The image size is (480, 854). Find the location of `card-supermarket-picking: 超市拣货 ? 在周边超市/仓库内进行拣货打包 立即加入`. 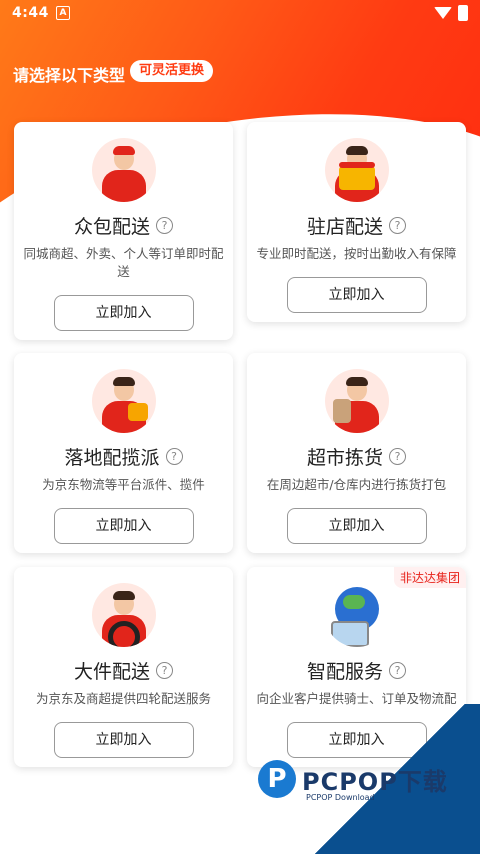

card-supermarket-picking: 超市拣货 ? 在周边超市/仓库内进行拣货打包 立即加入 is located at coordinates (356, 453).